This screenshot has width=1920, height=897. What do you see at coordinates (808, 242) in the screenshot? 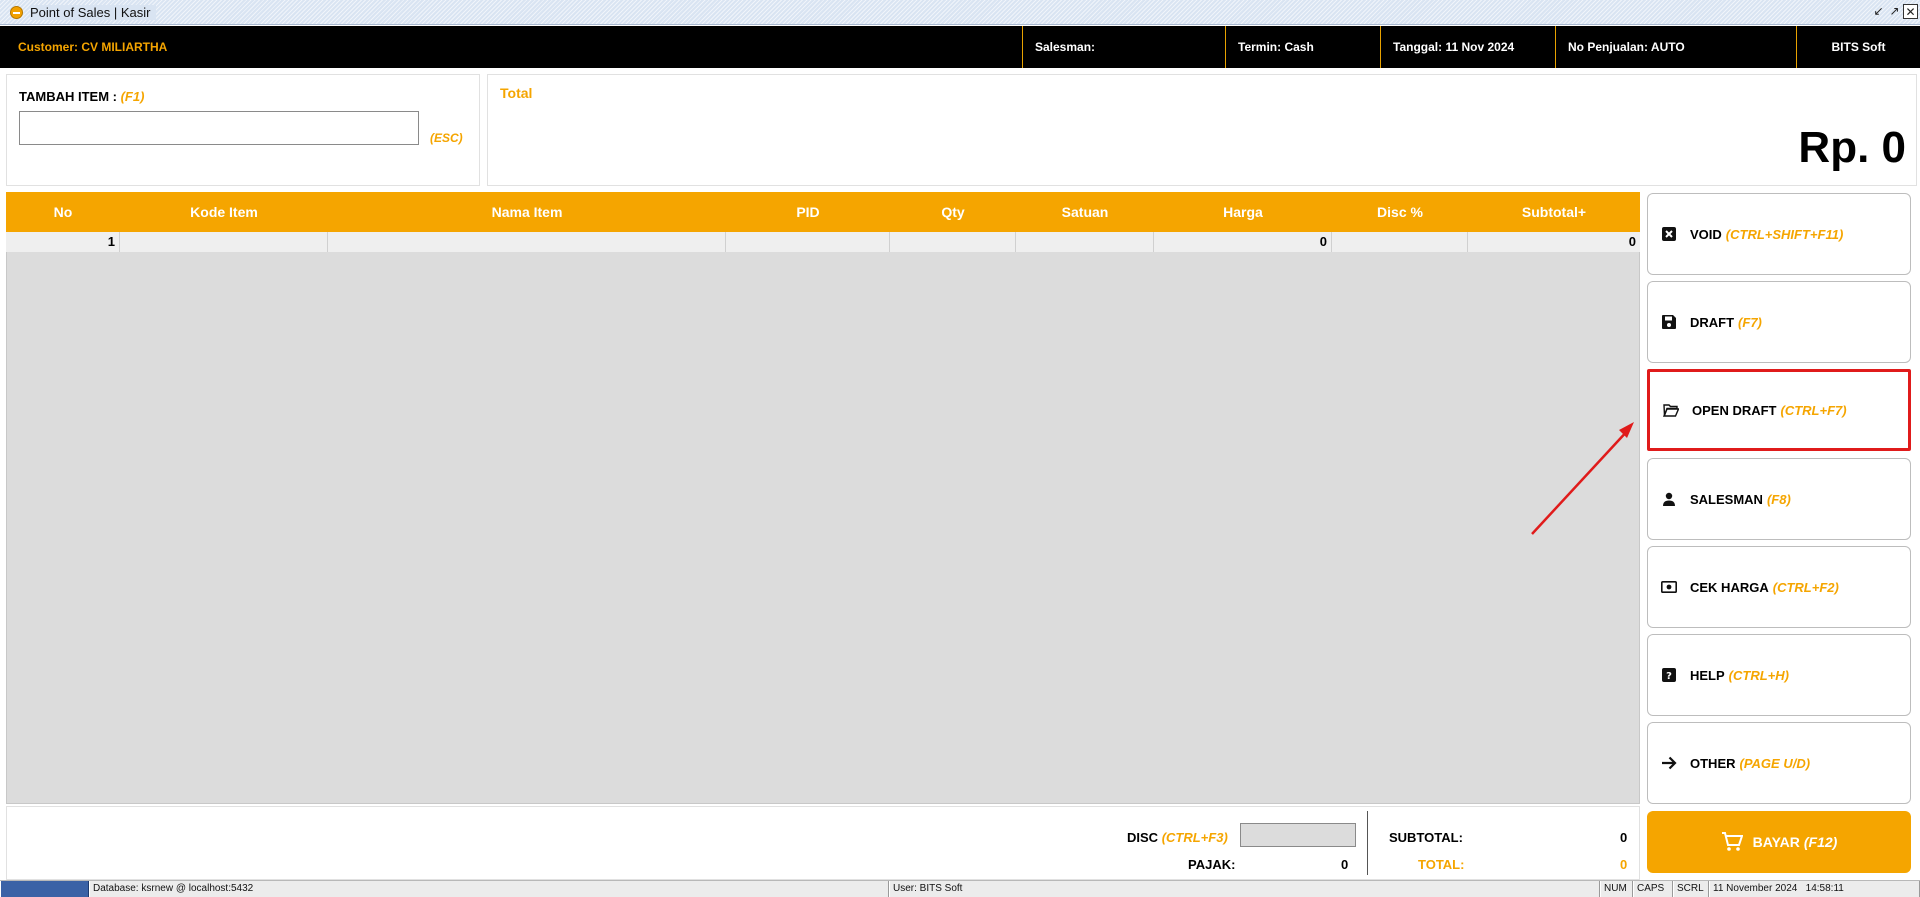
I see `cell-pid` at bounding box center [808, 242].